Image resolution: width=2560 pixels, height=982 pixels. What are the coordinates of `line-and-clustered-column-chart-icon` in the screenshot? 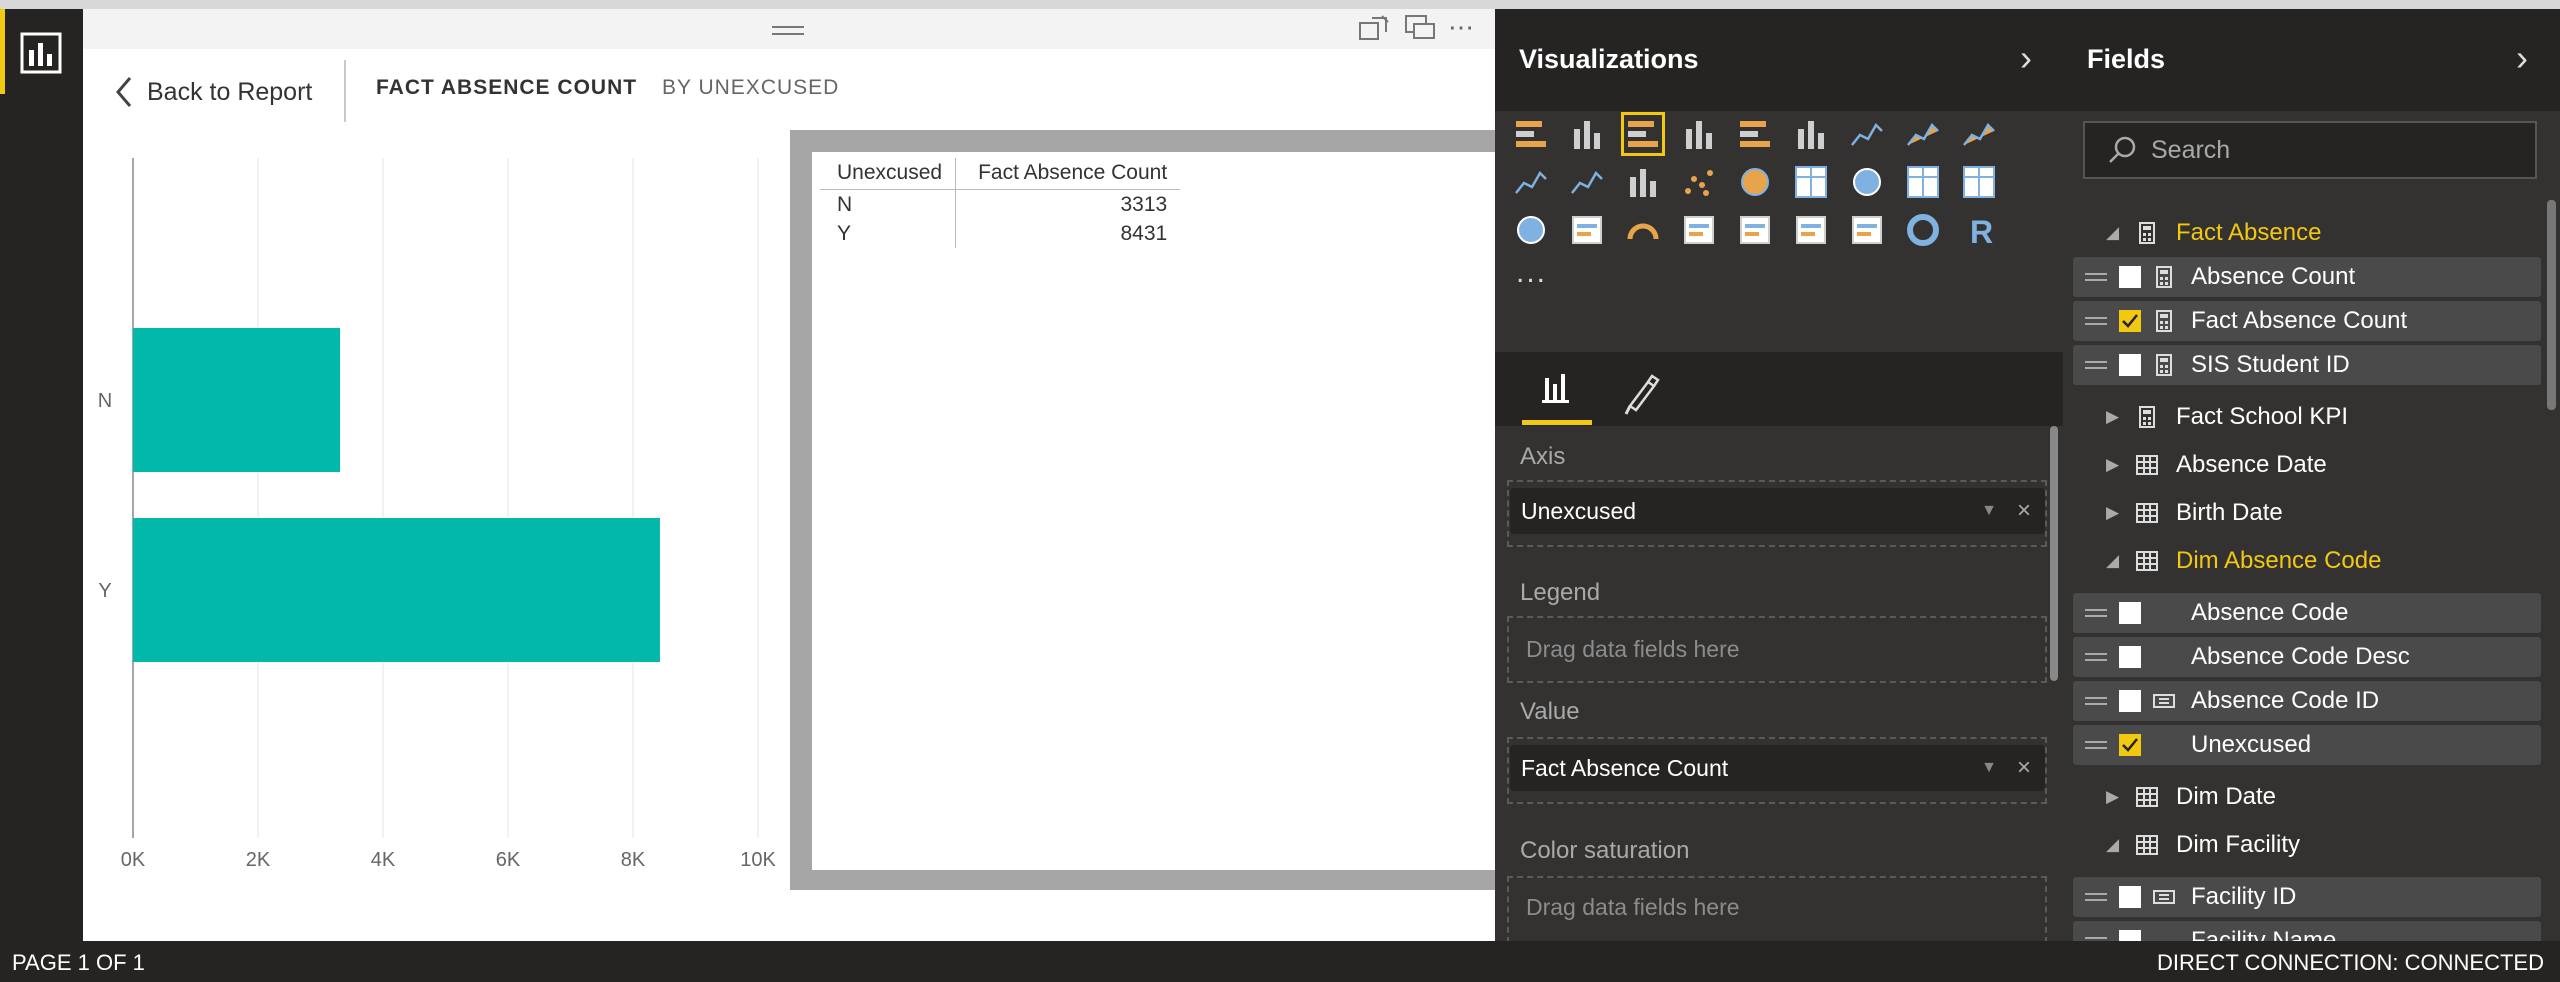 It's located at (1587, 182).